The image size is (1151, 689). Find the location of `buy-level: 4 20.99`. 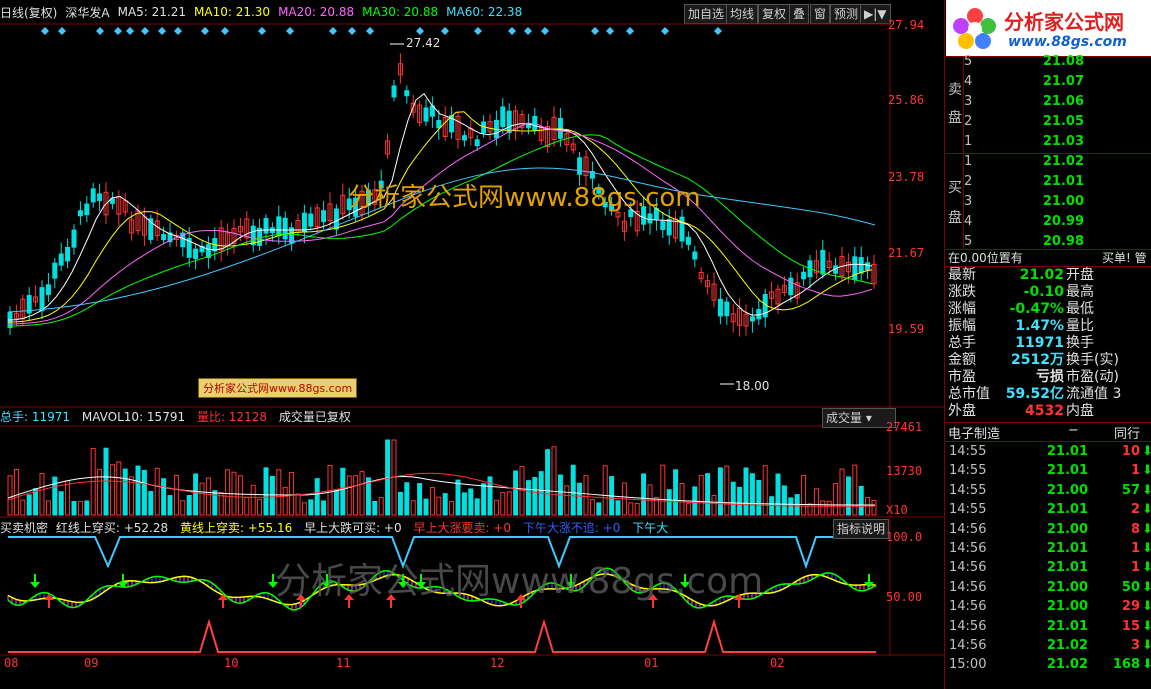

buy-level: 4 20.99 is located at coordinates (1057, 222).